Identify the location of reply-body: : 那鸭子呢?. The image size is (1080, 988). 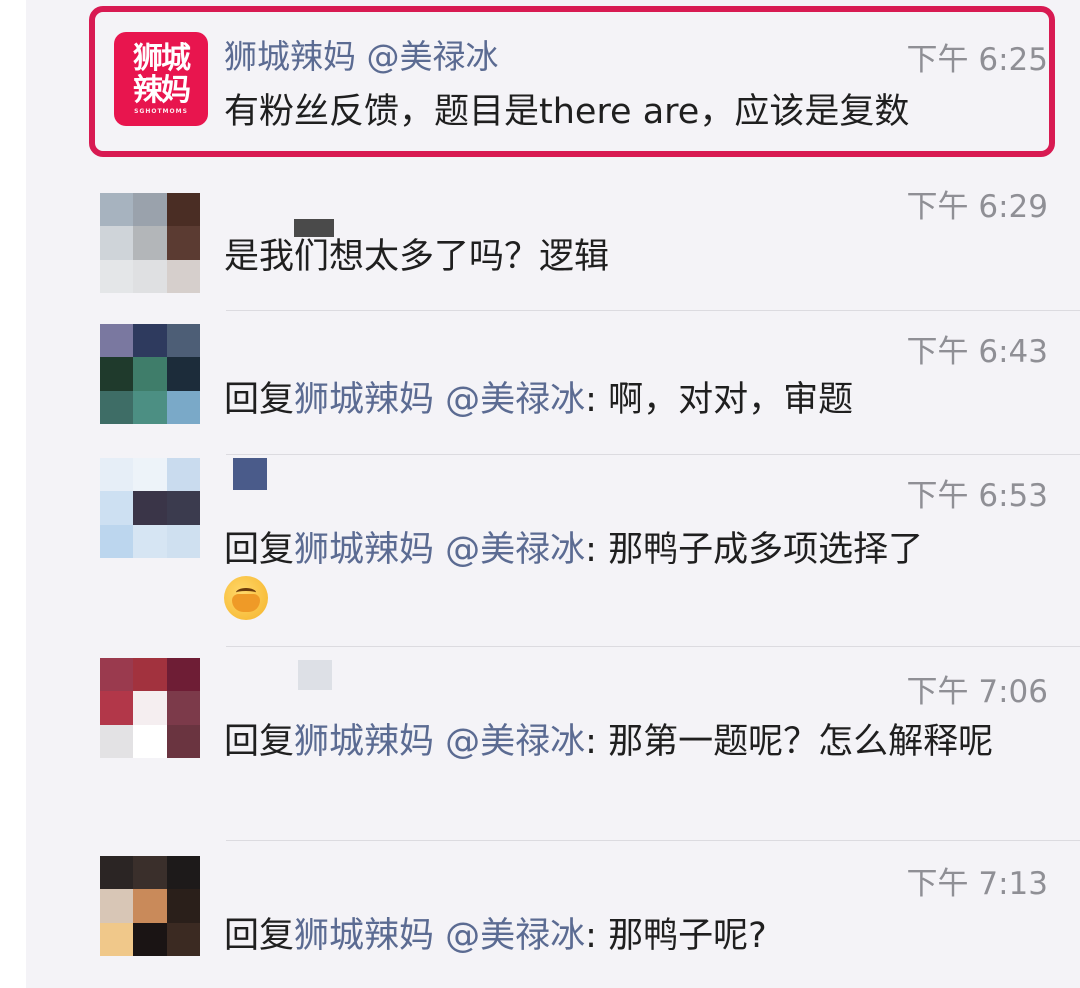
(676, 936).